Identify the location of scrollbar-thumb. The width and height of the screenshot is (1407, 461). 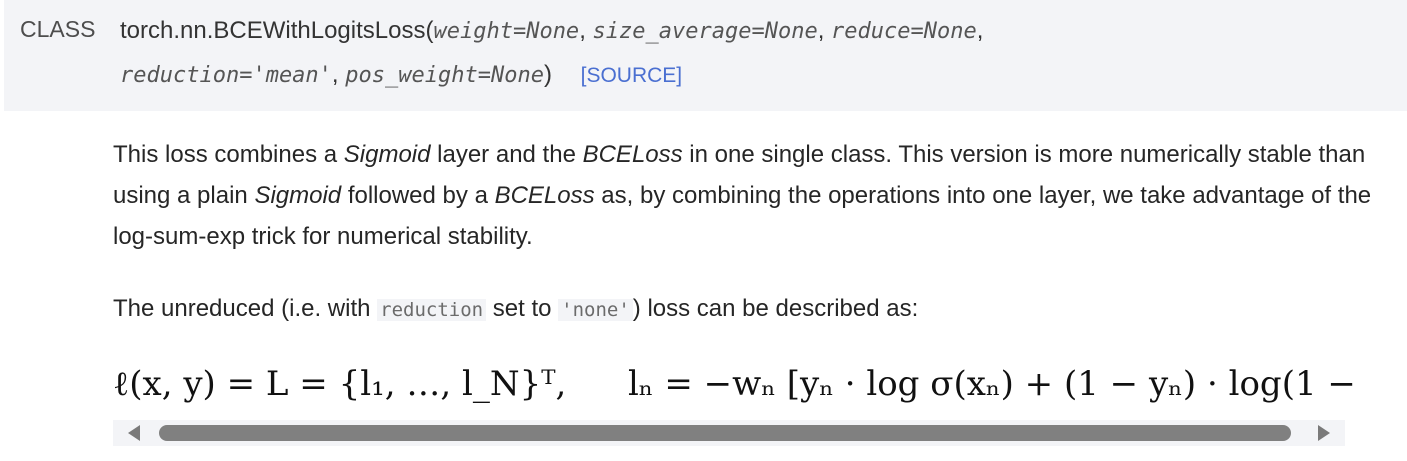
(725, 433).